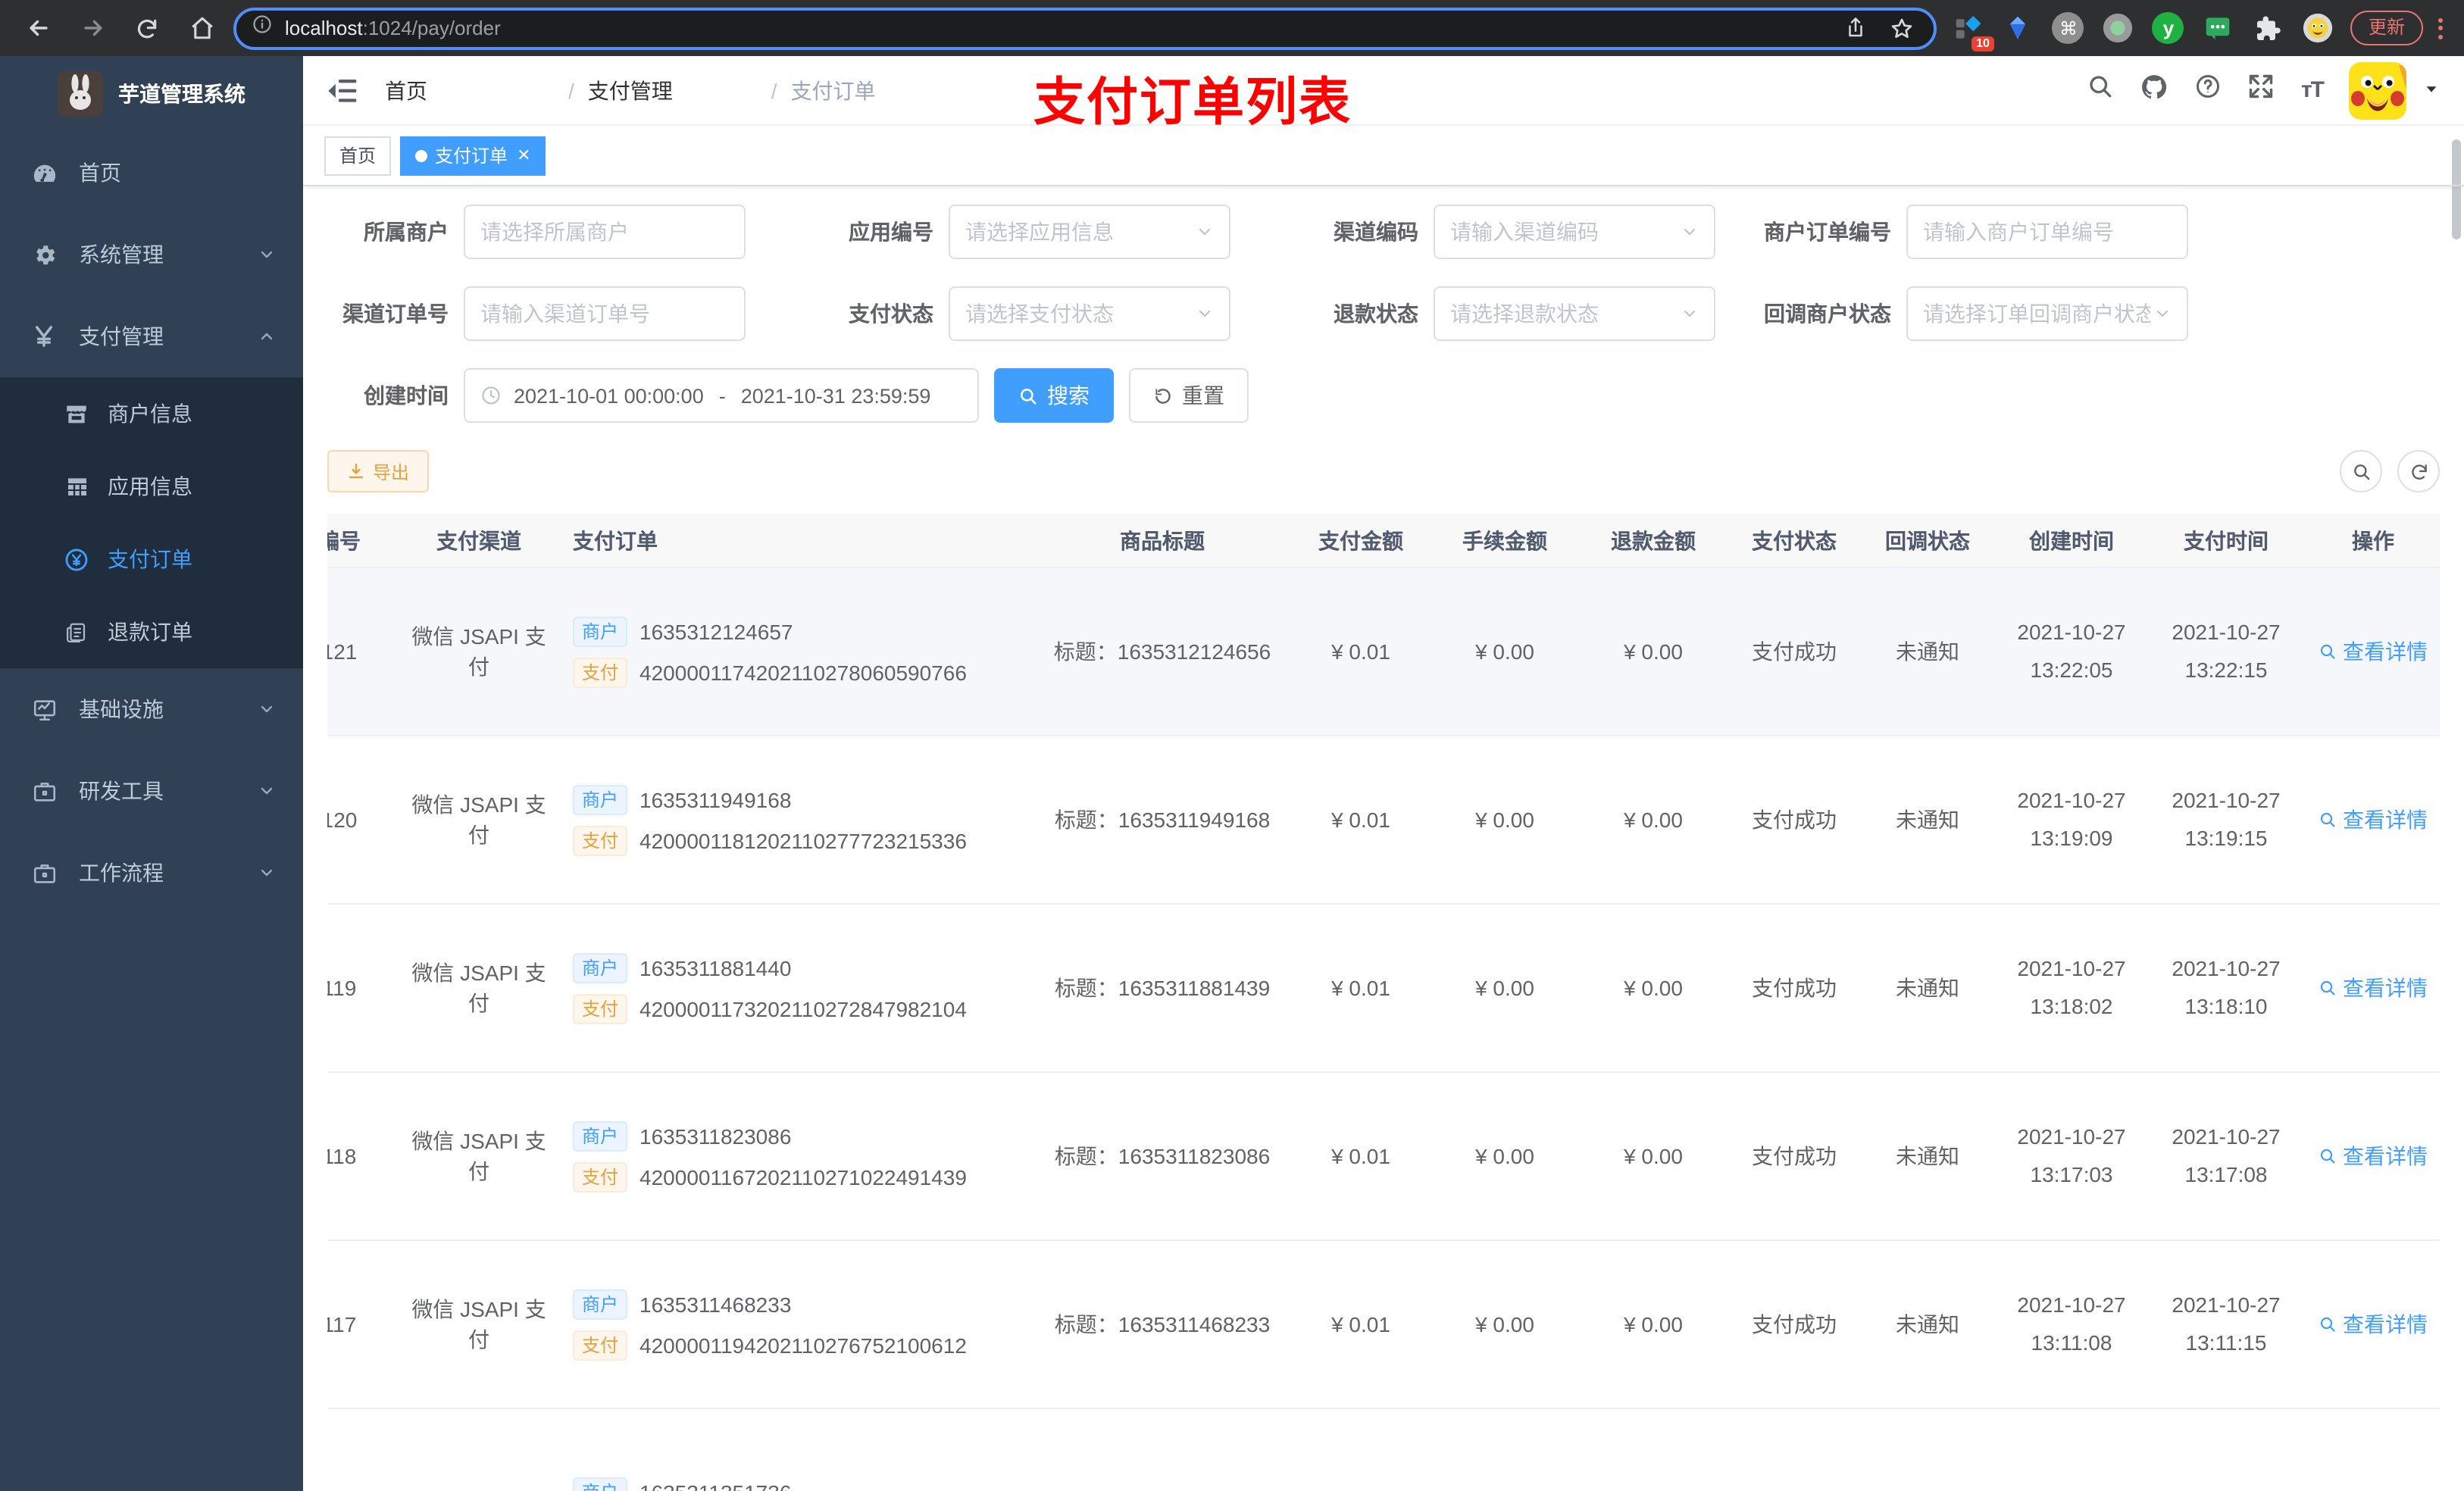  What do you see at coordinates (1189, 395) in the screenshot?
I see `reset-button: 重置` at bounding box center [1189, 395].